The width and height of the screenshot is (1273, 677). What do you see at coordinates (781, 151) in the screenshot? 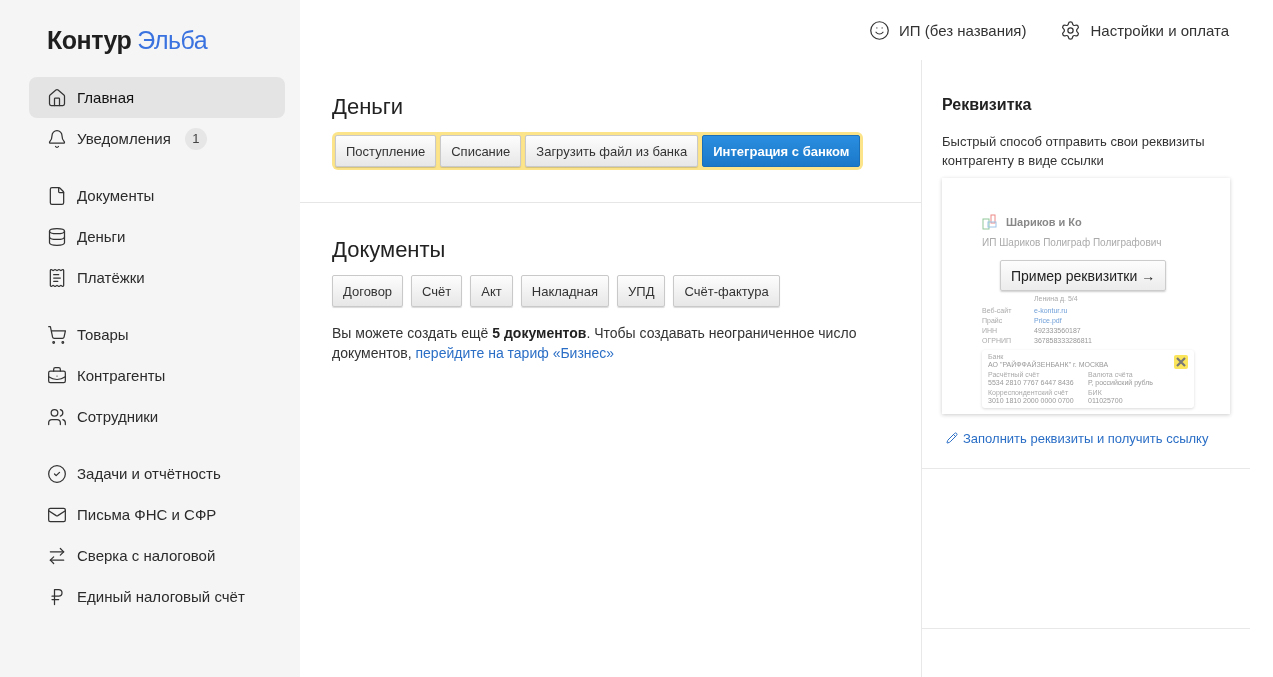
I see `action-button: Интеграция с банком` at bounding box center [781, 151].